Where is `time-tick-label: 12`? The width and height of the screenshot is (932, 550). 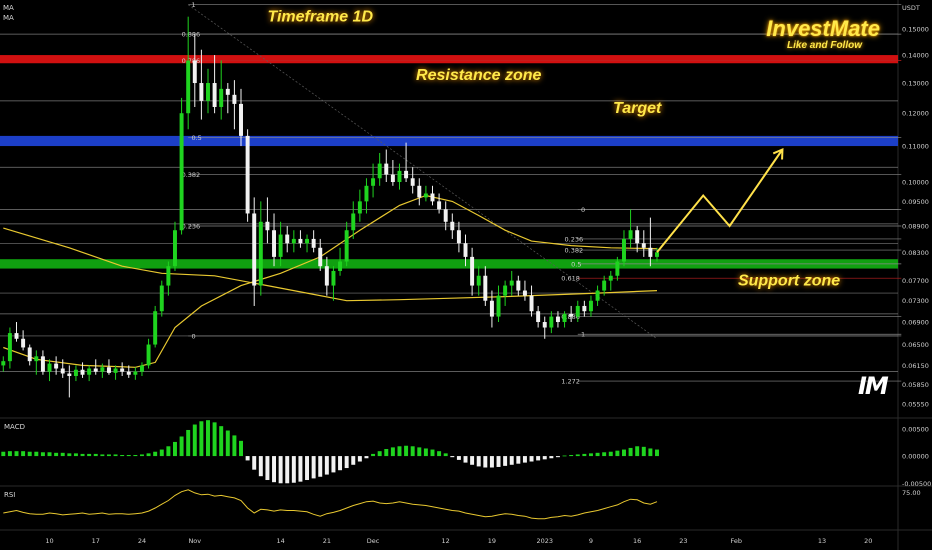 time-tick-label: 12 is located at coordinates (446, 541).